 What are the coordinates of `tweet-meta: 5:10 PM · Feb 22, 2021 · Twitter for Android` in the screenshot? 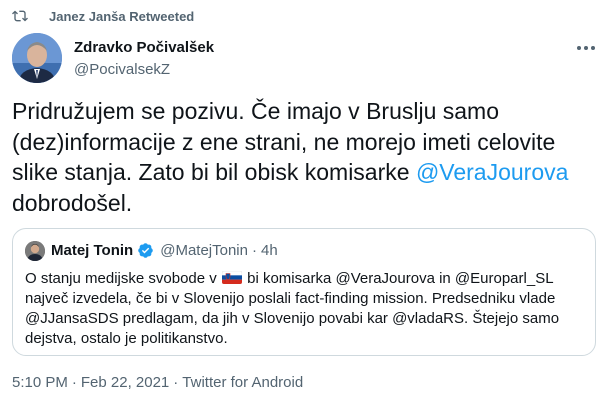 It's located at (157, 382).